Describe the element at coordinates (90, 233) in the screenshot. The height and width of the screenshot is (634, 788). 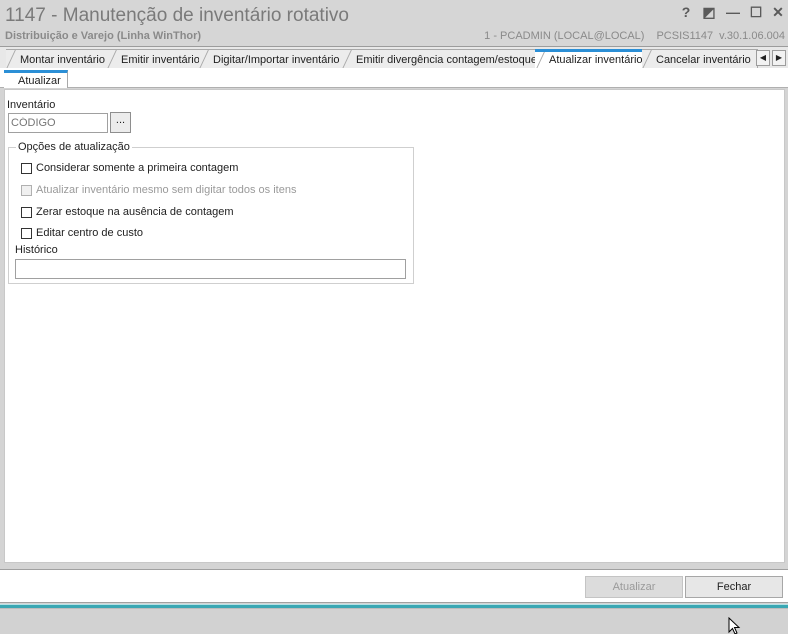
I see `option-label: Editar centro de custo` at that location.